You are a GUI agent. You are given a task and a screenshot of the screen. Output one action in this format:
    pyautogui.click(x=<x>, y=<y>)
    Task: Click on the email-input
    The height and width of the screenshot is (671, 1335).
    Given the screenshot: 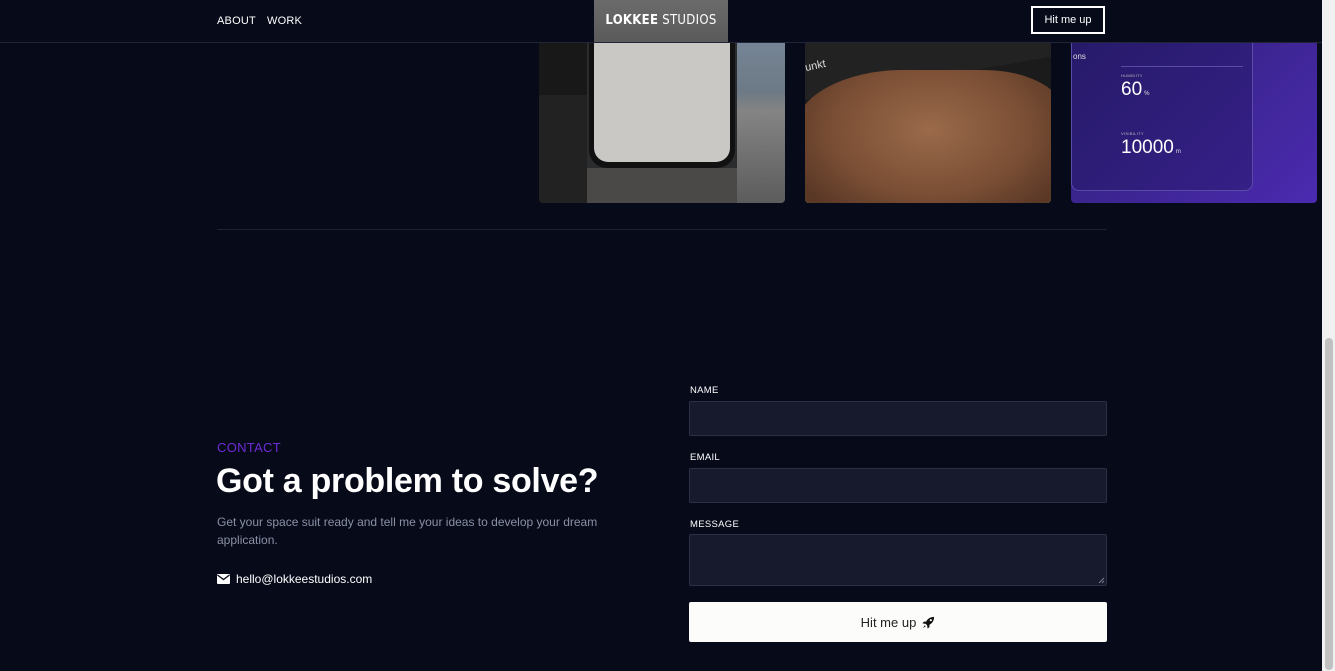 What is the action you would take?
    pyautogui.click(x=898, y=485)
    